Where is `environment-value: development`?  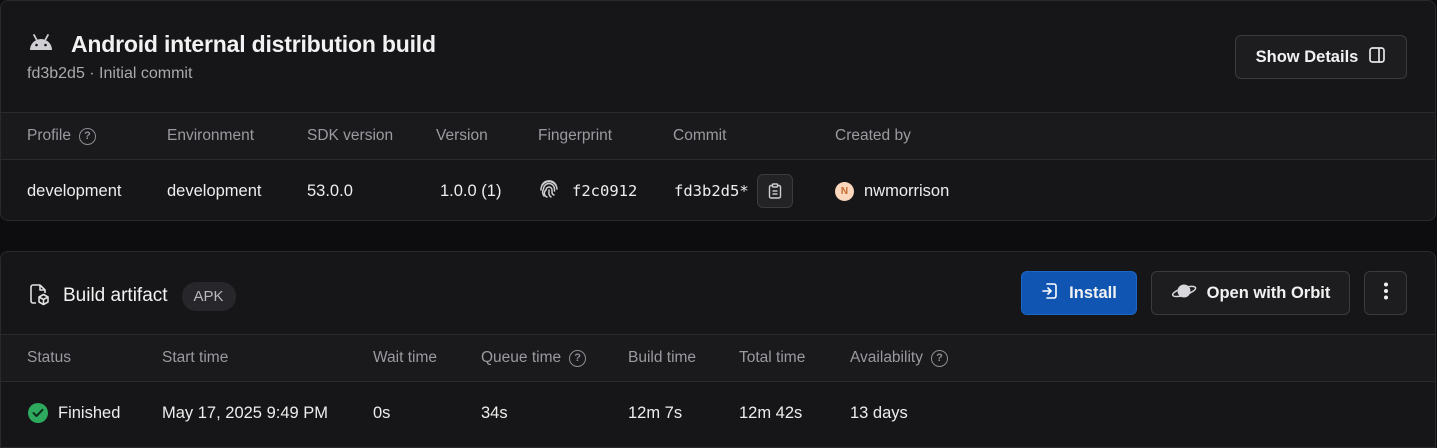
environment-value: development is located at coordinates (214, 190).